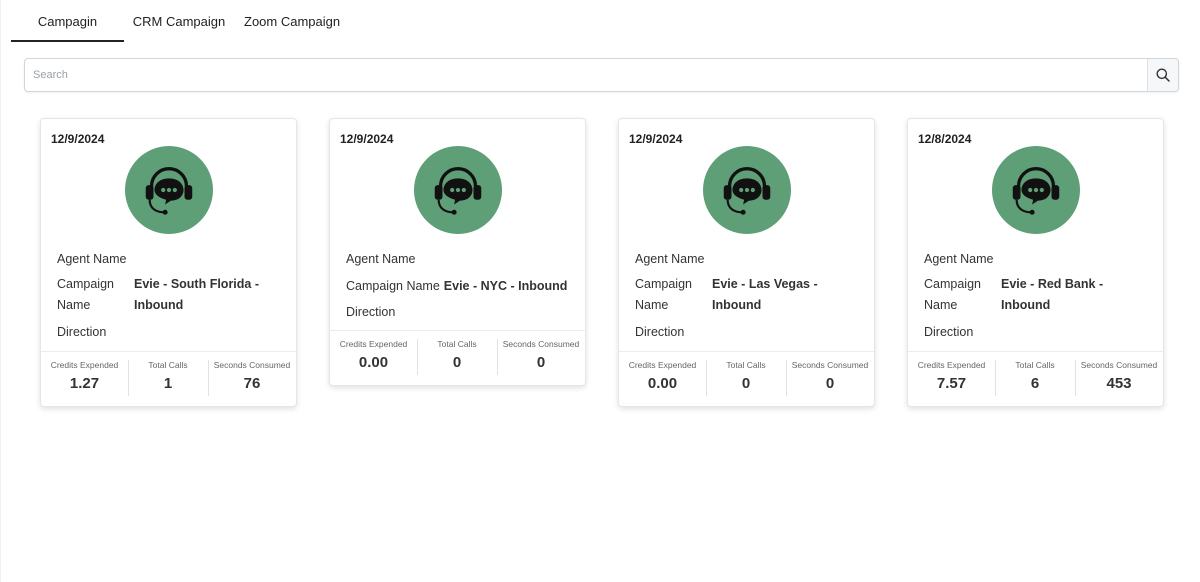  I want to click on campaign-name-row: Campaign Name Evie - NYC - Inbound, so click(459, 286).